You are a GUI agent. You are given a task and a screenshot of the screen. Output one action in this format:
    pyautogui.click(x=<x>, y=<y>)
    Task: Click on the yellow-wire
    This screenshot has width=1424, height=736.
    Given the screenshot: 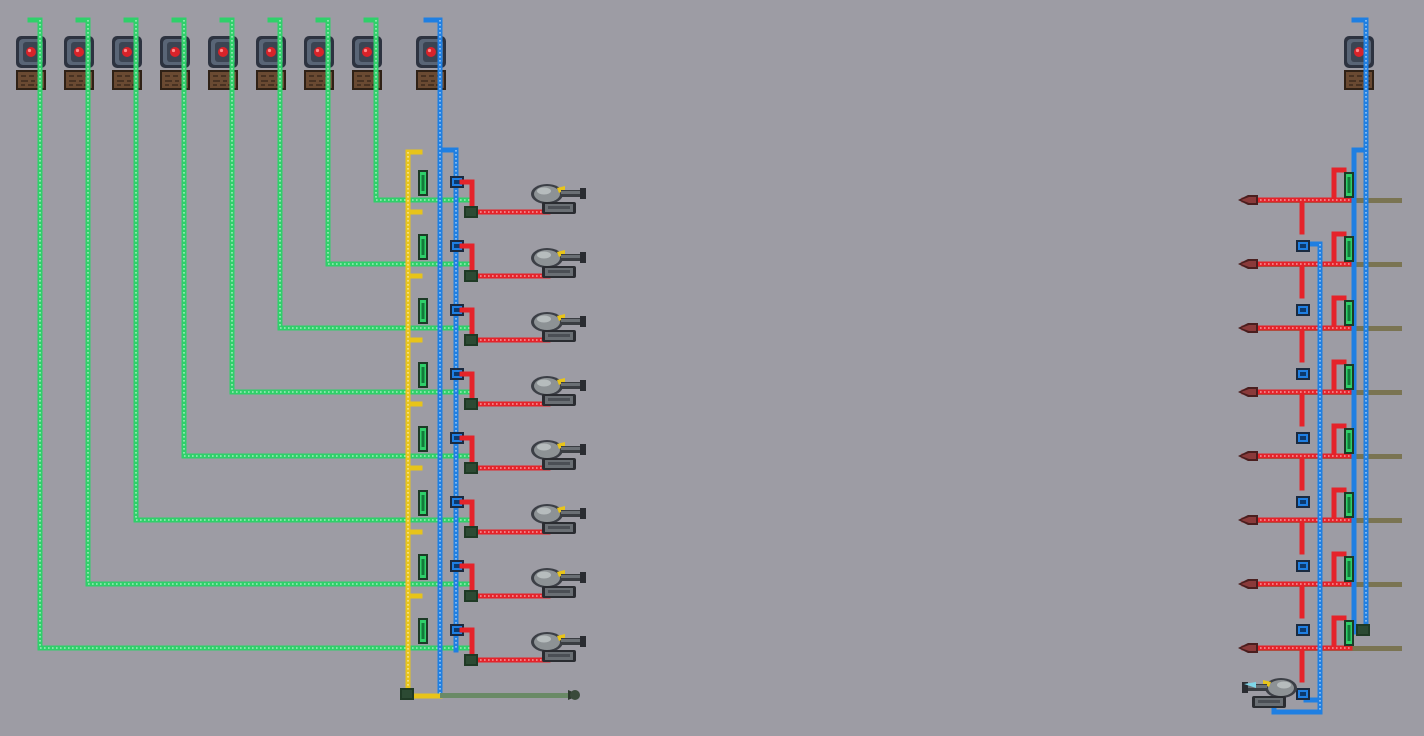 What is the action you would take?
    pyautogui.click(x=424, y=424)
    